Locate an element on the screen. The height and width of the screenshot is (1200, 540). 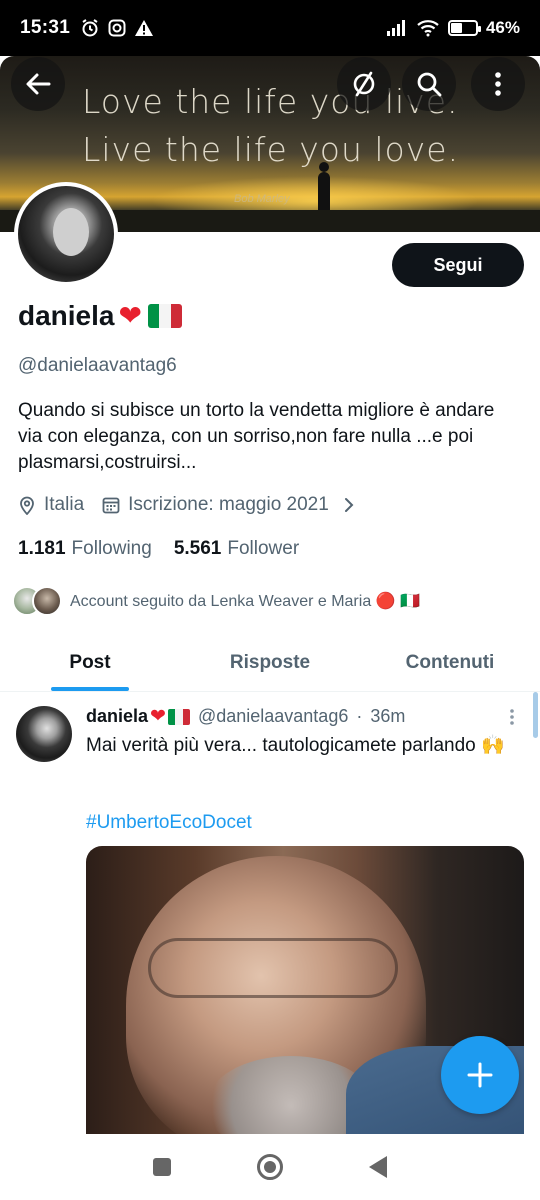
compose-post-button is located at coordinates (480, 1075).